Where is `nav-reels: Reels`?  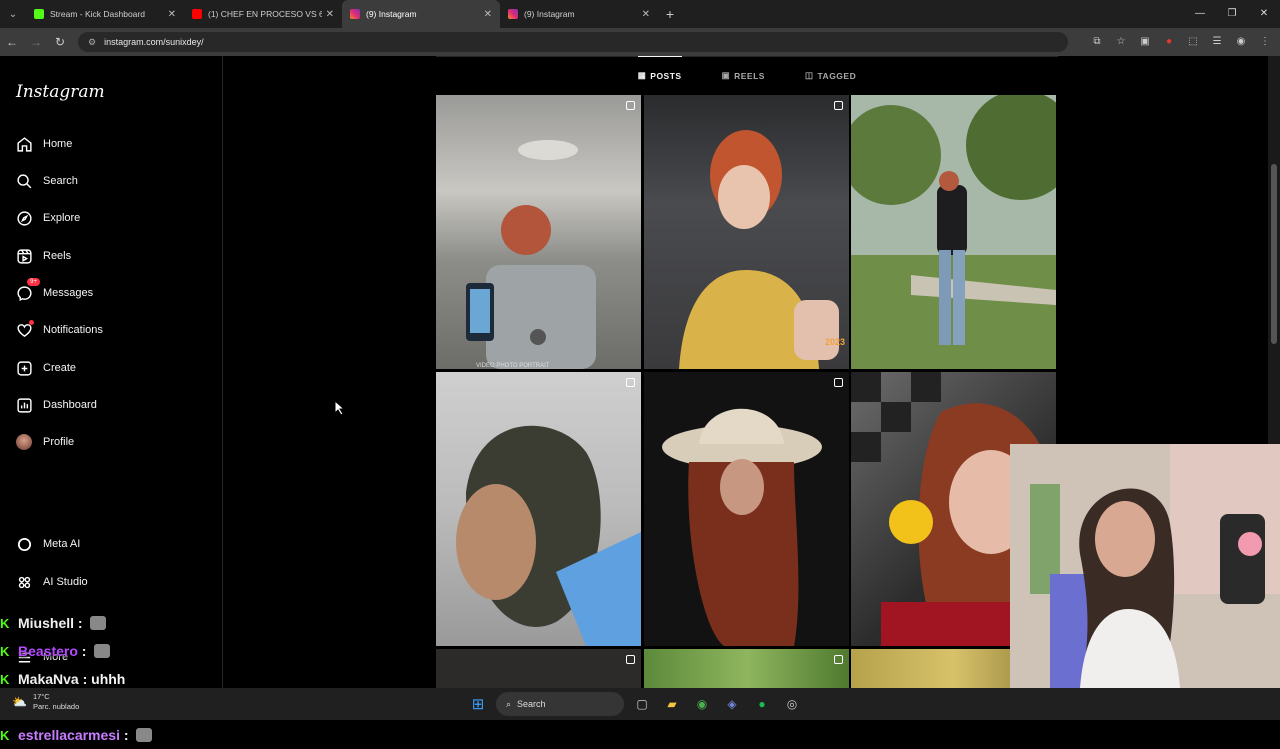 nav-reels: Reels is located at coordinates (43, 256).